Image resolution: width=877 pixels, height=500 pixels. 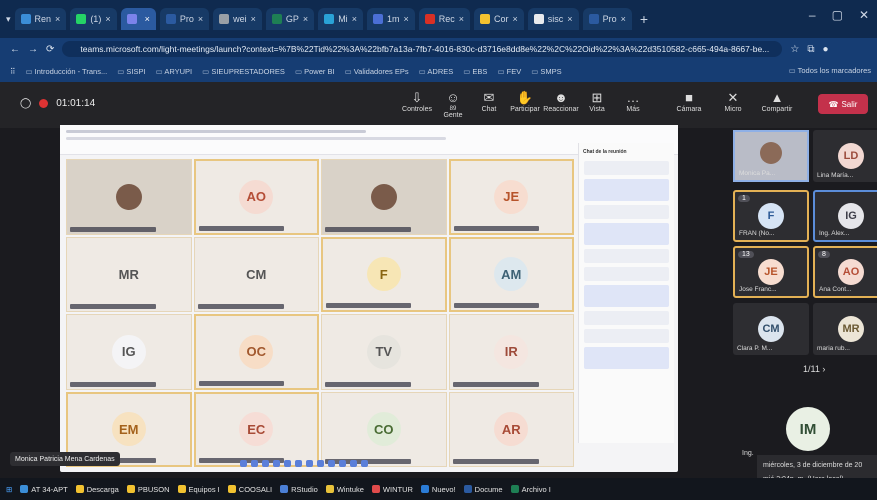 What do you see at coordinates (174, 71) in the screenshot?
I see `bookmark-item: ARYUPI` at bounding box center [174, 71].